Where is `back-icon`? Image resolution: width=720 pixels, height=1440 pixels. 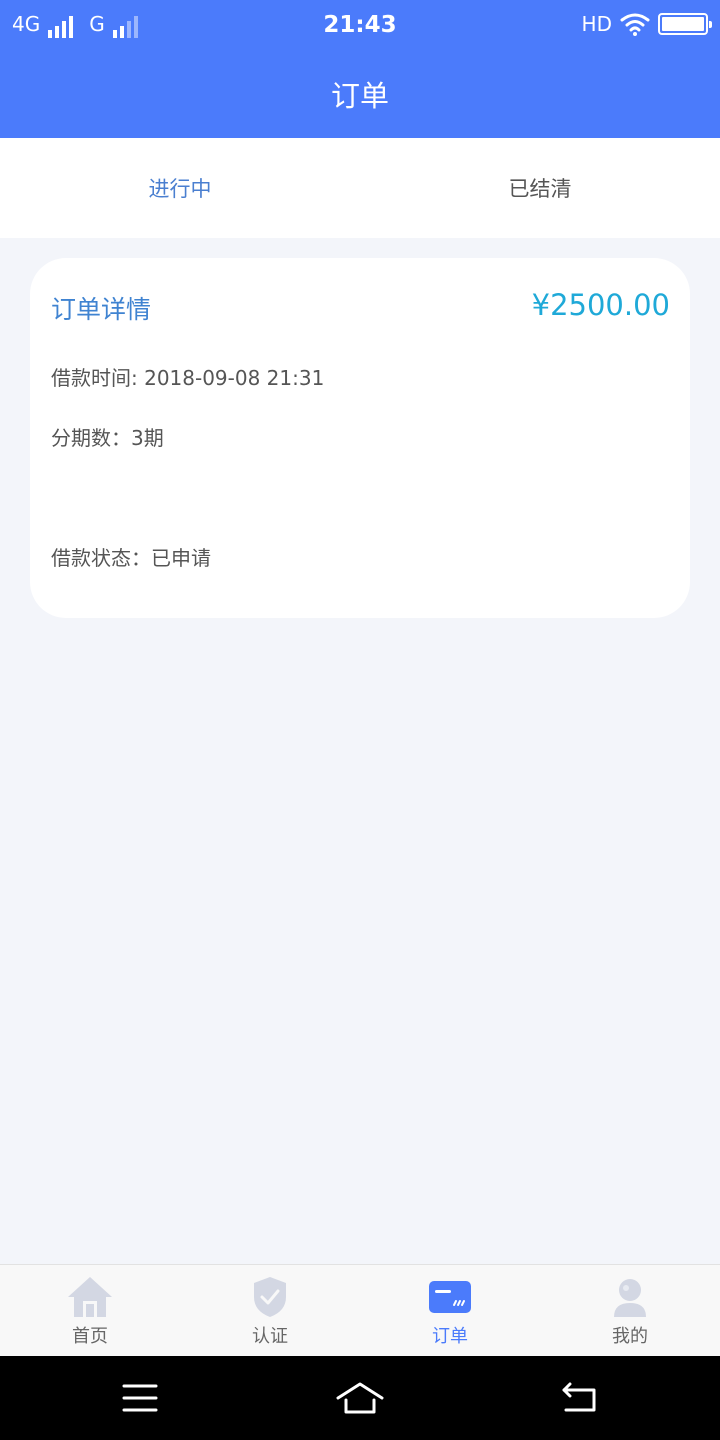
back-icon is located at coordinates (580, 1398).